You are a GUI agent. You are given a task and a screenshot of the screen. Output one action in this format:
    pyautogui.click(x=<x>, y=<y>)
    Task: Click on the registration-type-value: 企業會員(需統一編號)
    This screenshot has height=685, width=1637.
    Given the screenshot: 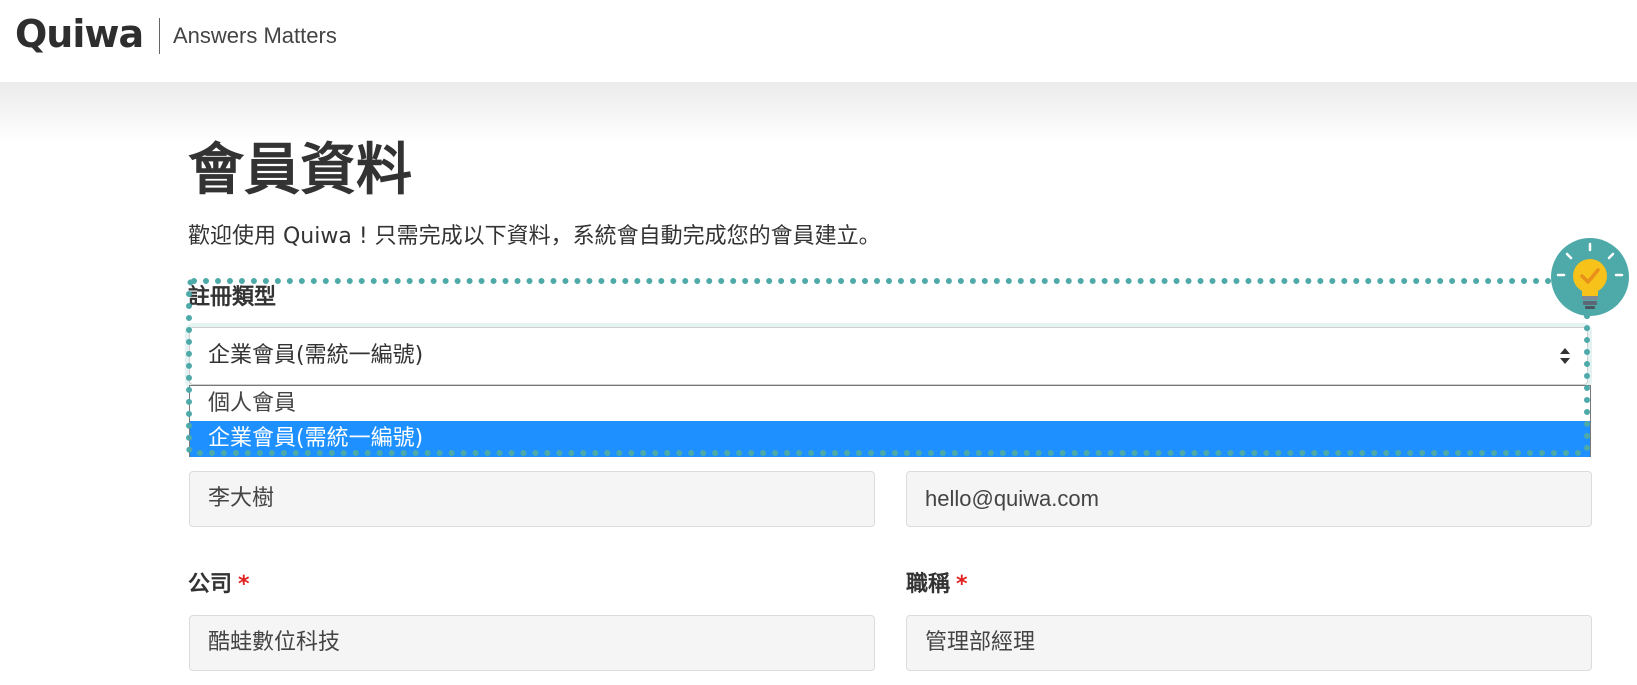 What is the action you would take?
    pyautogui.click(x=316, y=355)
    